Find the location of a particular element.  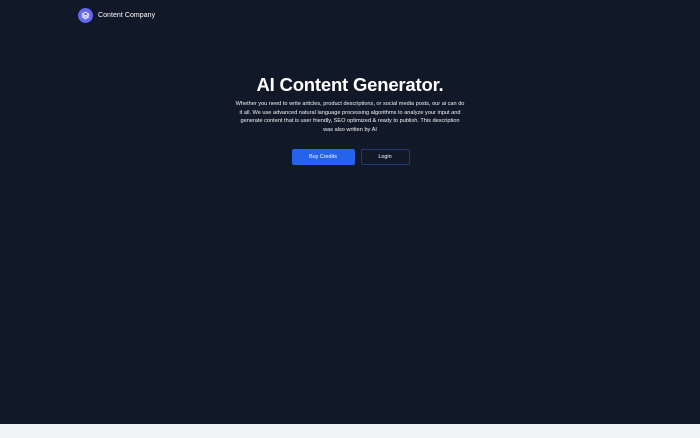

hero-title: AI Content Generator. is located at coordinates (350, 84).